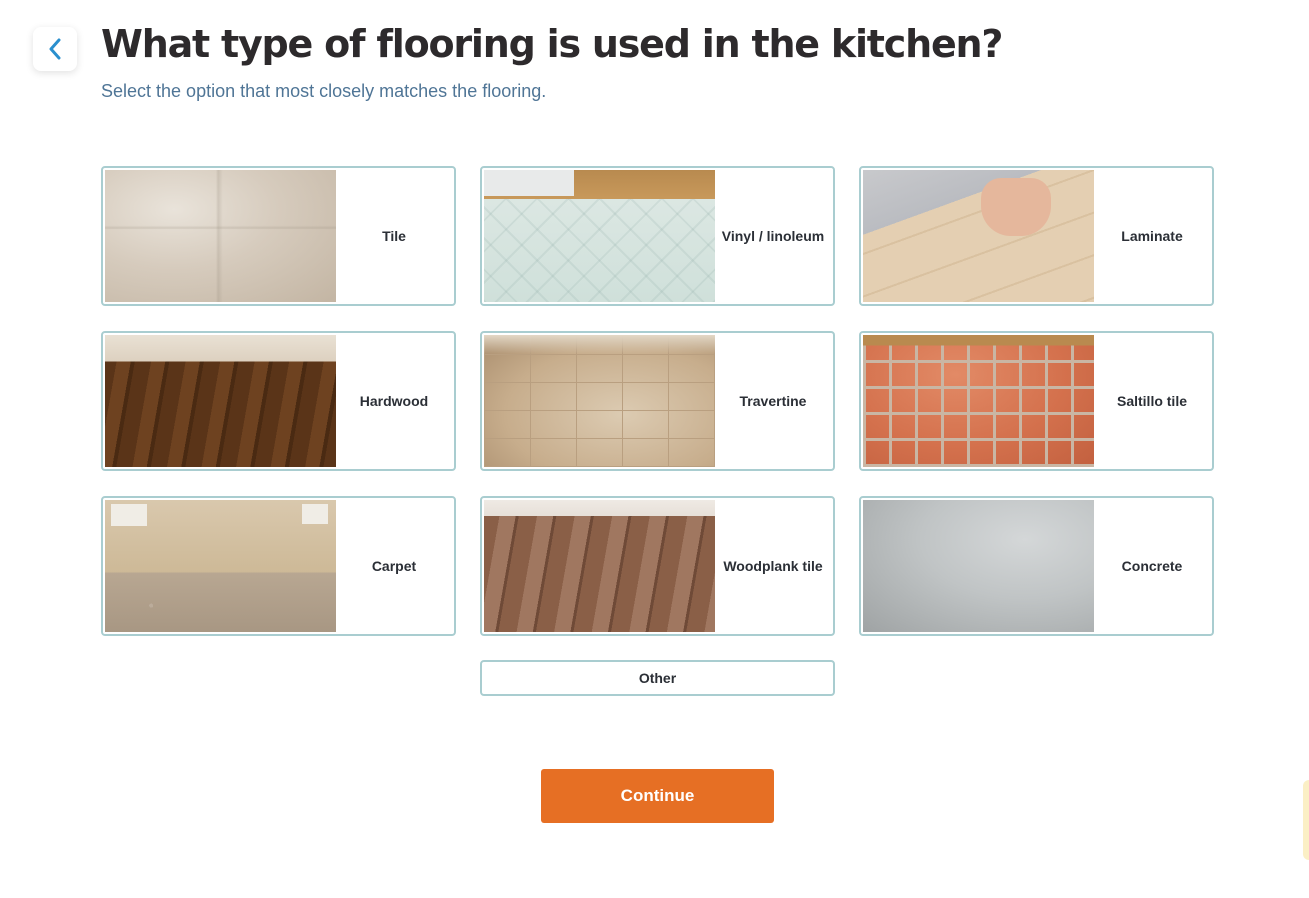 This screenshot has height=898, width=1309. I want to click on option-label: Travertine, so click(773, 401).